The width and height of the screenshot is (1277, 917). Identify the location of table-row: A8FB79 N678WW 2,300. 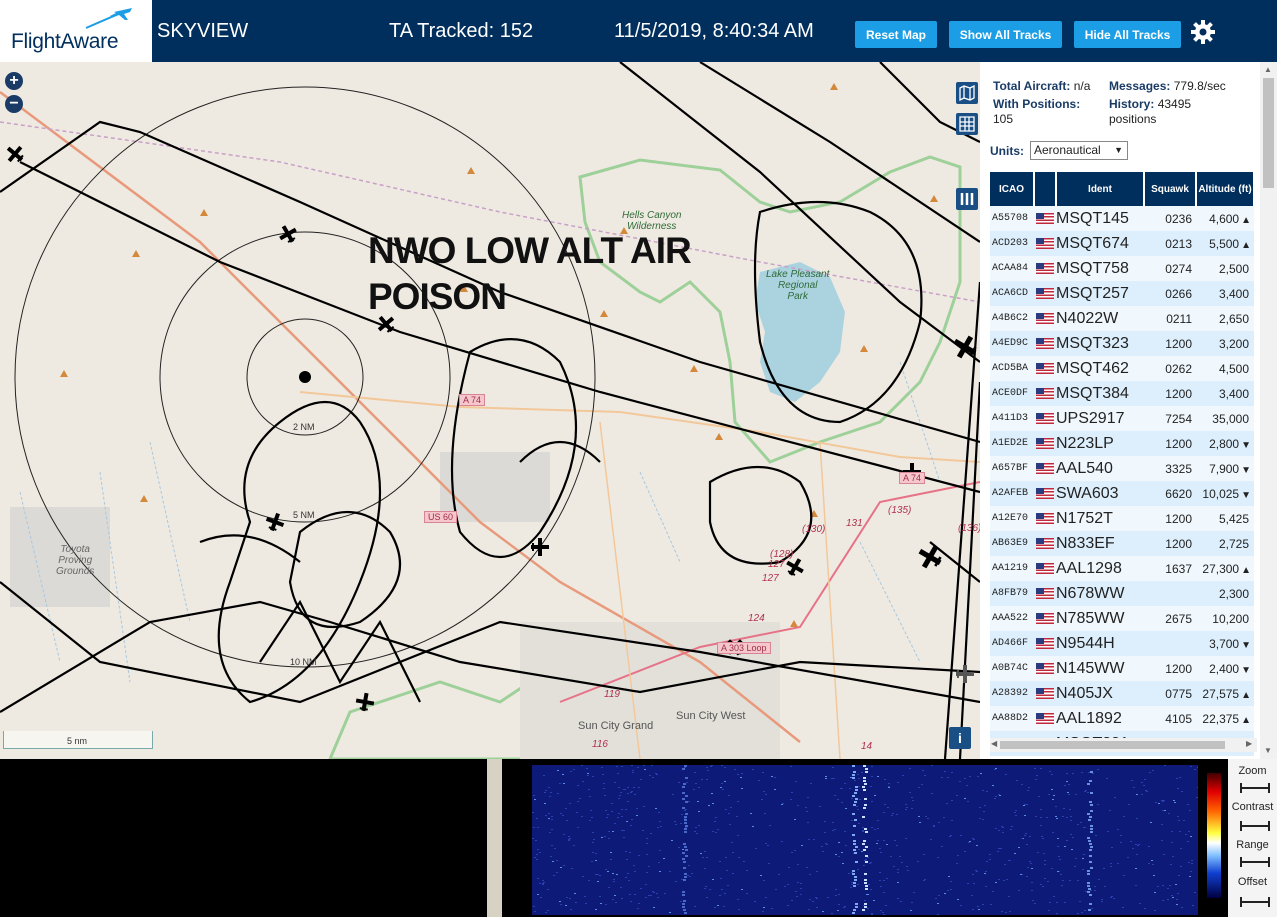
(1122, 593).